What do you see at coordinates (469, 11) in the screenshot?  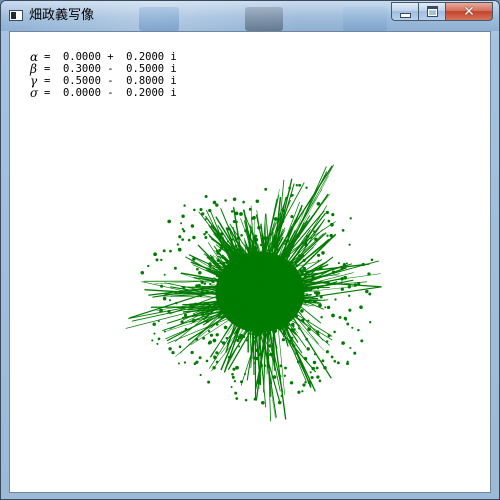 I see `close-button: ✕` at bounding box center [469, 11].